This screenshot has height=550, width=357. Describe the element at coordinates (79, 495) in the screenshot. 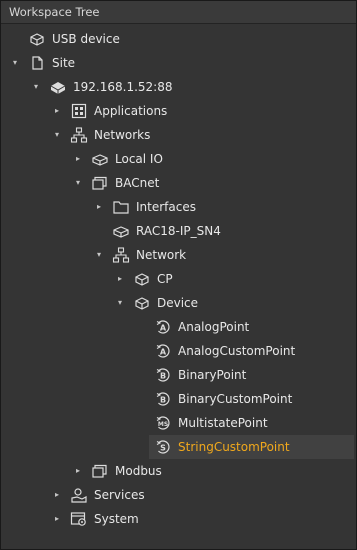

I see `services-icon` at that location.